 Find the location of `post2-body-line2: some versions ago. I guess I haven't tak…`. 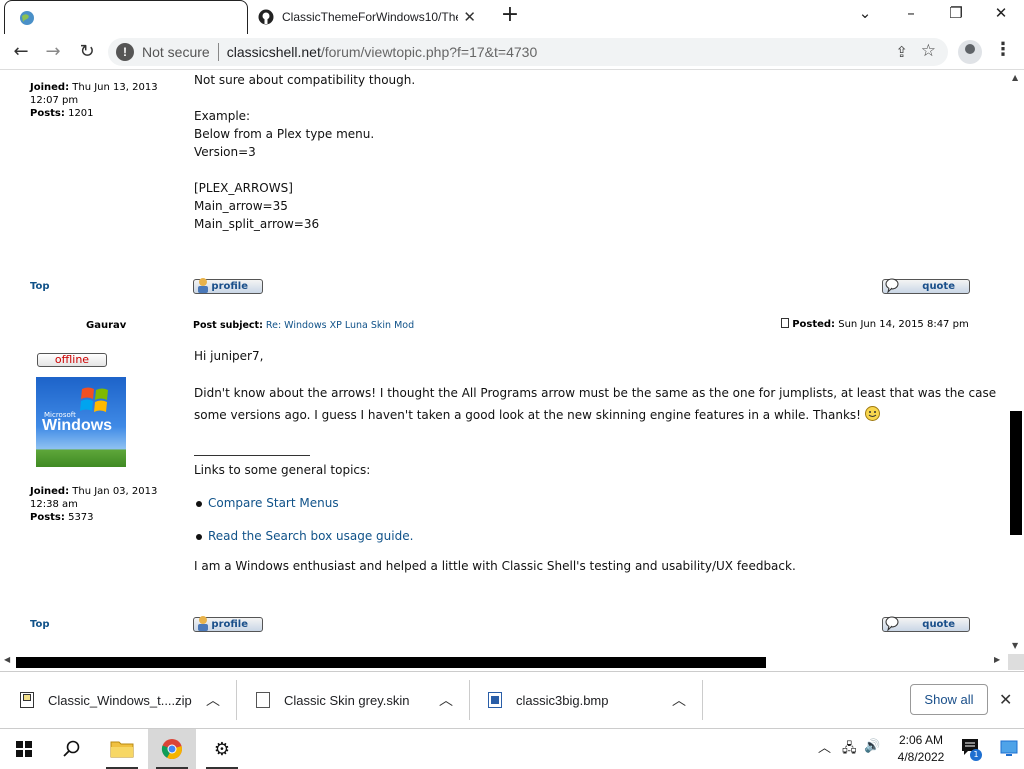

post2-body-line2: some versions ago. I guess I haven't tak… is located at coordinates (537, 415).